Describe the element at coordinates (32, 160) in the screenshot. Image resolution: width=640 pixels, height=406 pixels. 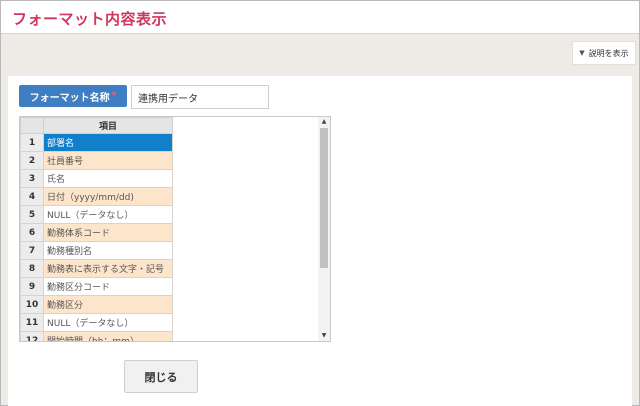
I see `row-number: 2` at that location.